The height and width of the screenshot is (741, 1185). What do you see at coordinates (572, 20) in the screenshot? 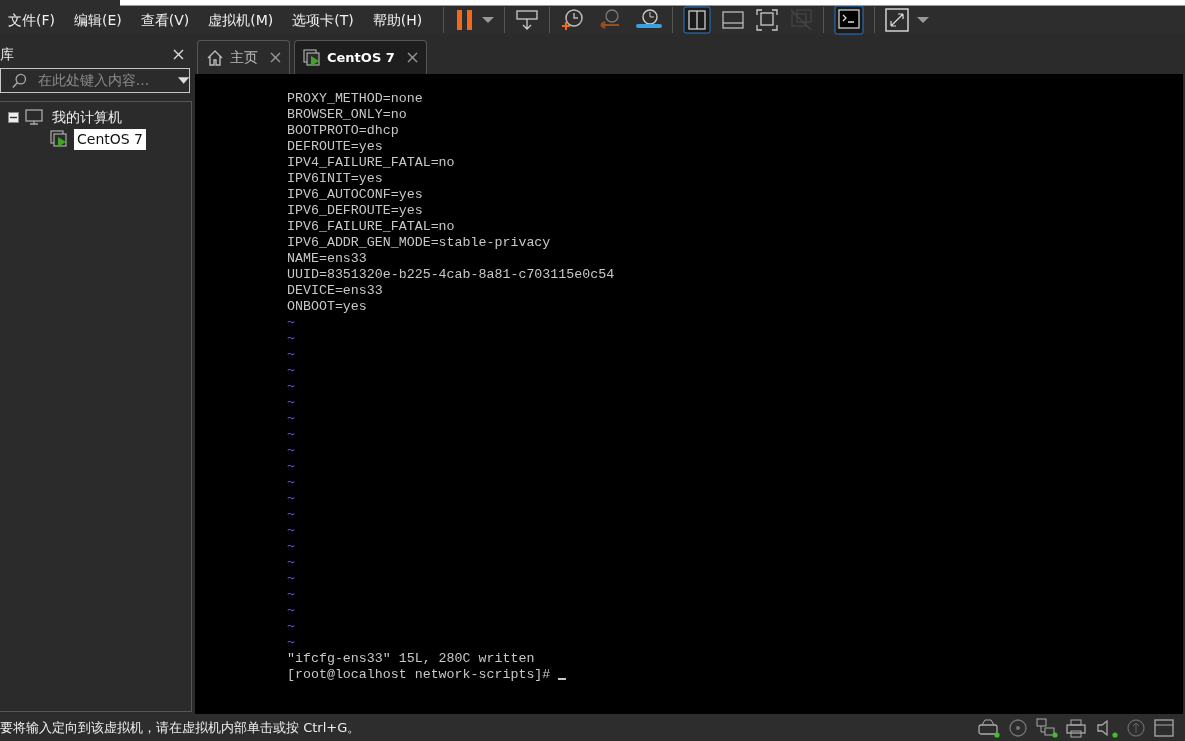
I see `clock-plus-icon` at bounding box center [572, 20].